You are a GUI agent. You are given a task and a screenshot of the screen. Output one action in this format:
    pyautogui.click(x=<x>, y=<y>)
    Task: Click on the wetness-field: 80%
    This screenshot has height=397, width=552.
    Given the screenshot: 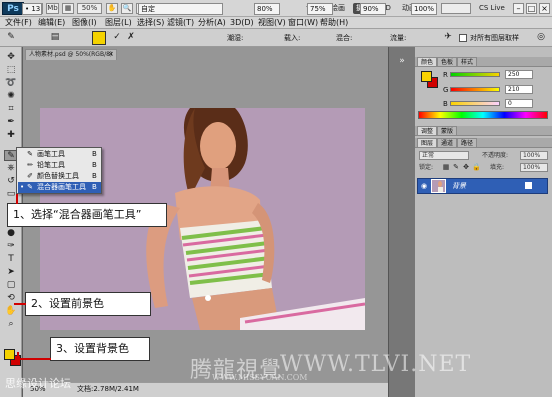 What is the action you would take?
    pyautogui.click(x=267, y=9)
    